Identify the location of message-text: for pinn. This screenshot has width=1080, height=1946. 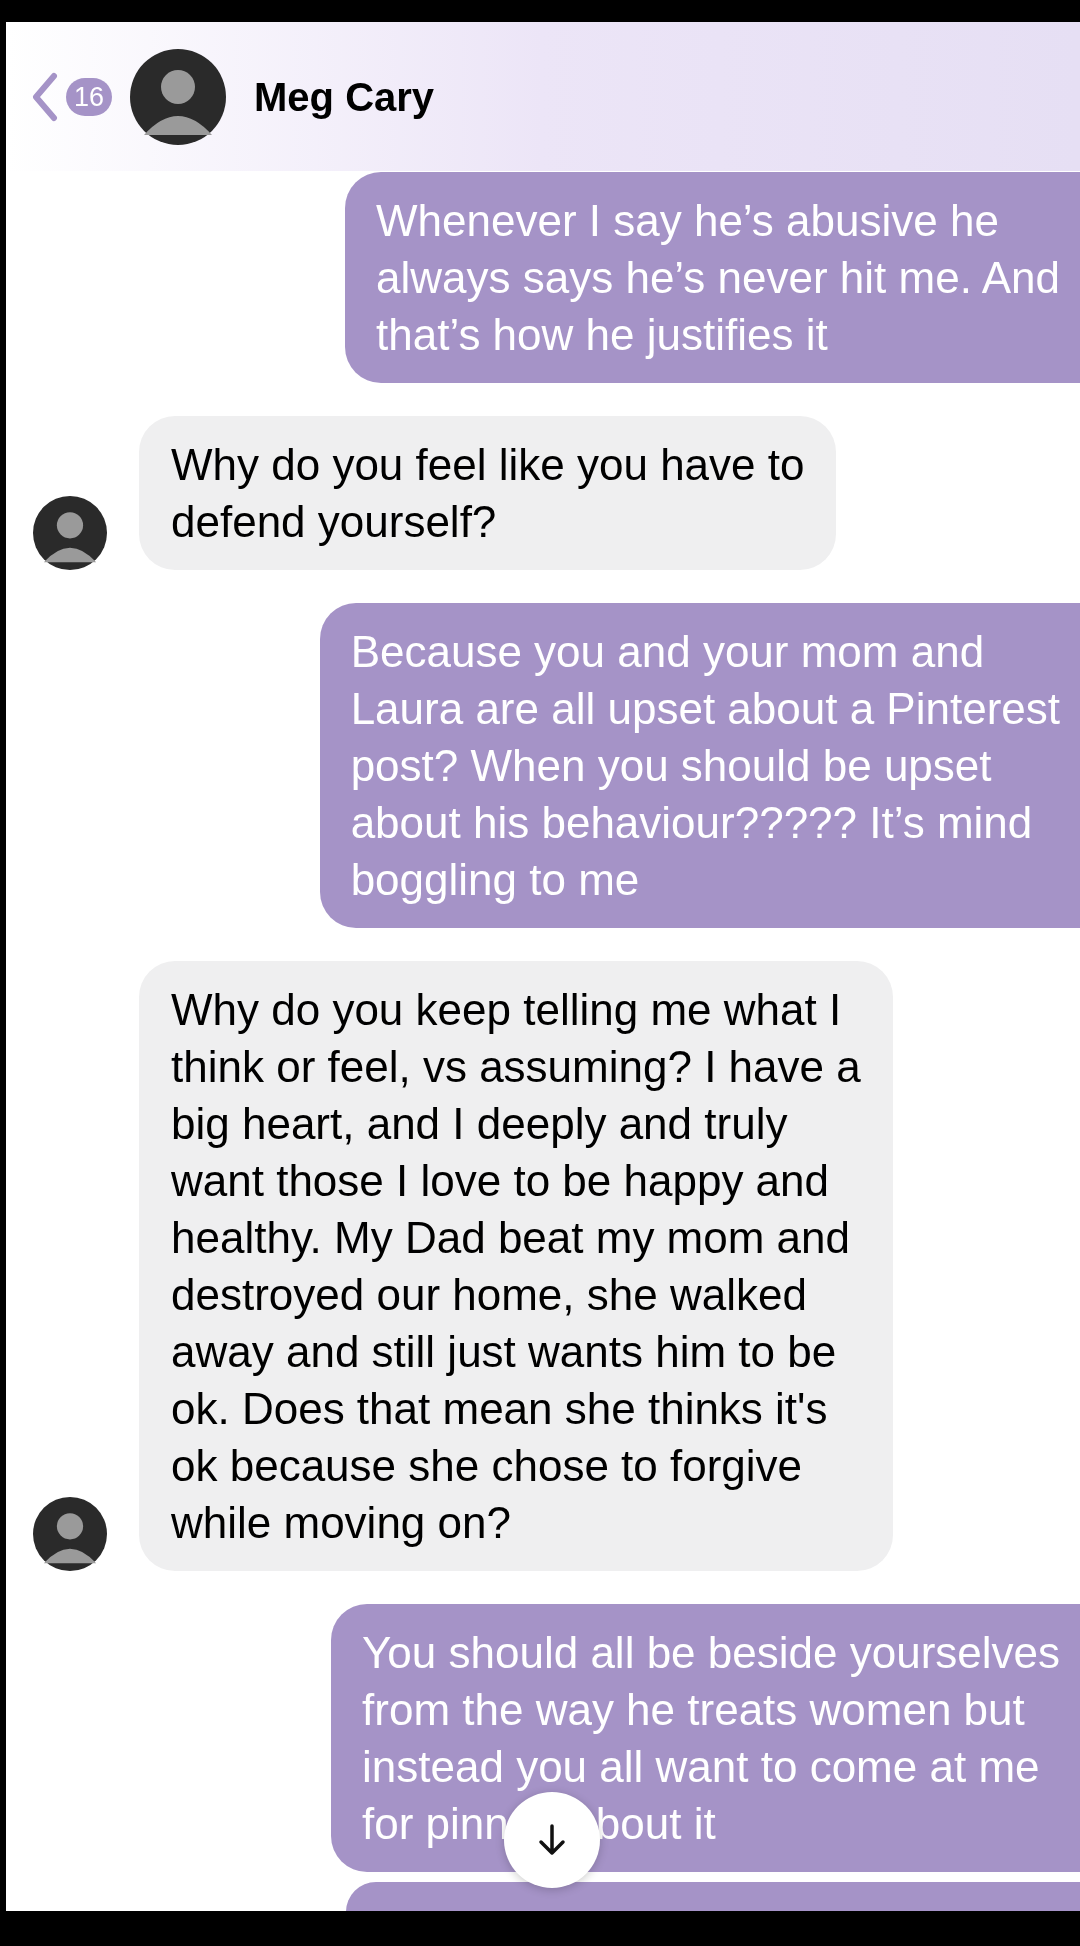
(435, 1824).